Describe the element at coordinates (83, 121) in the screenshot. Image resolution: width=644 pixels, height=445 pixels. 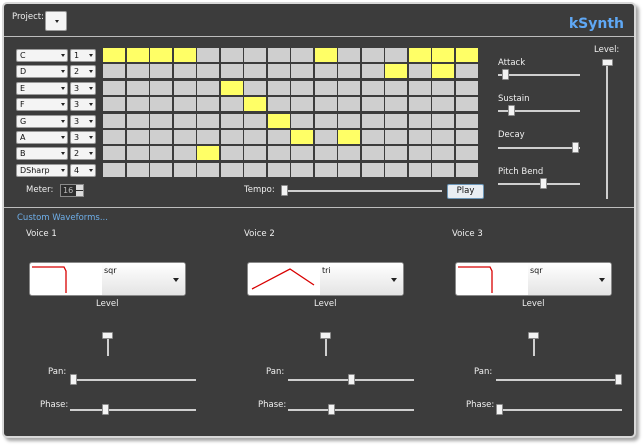
I see `octave-select-4: 3` at that location.